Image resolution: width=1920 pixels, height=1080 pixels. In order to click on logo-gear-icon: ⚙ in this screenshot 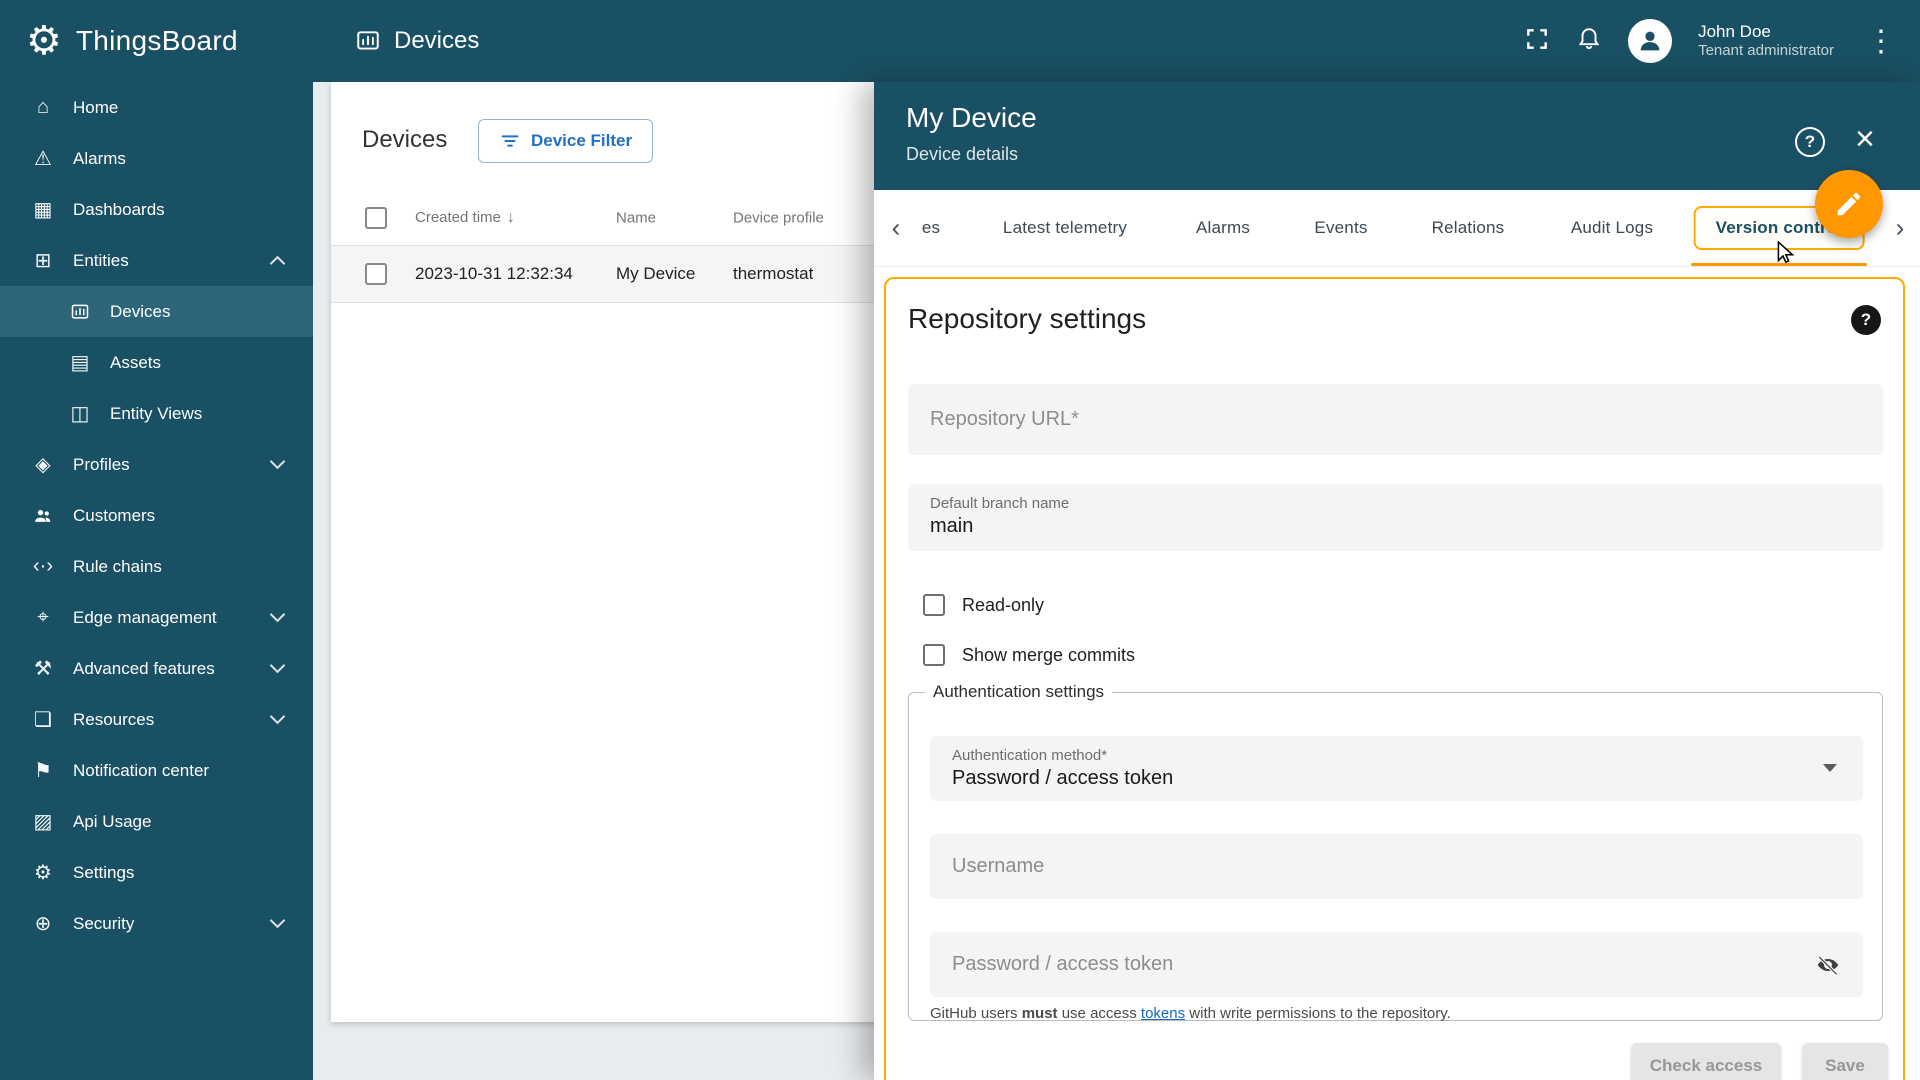, I will do `click(44, 41)`.